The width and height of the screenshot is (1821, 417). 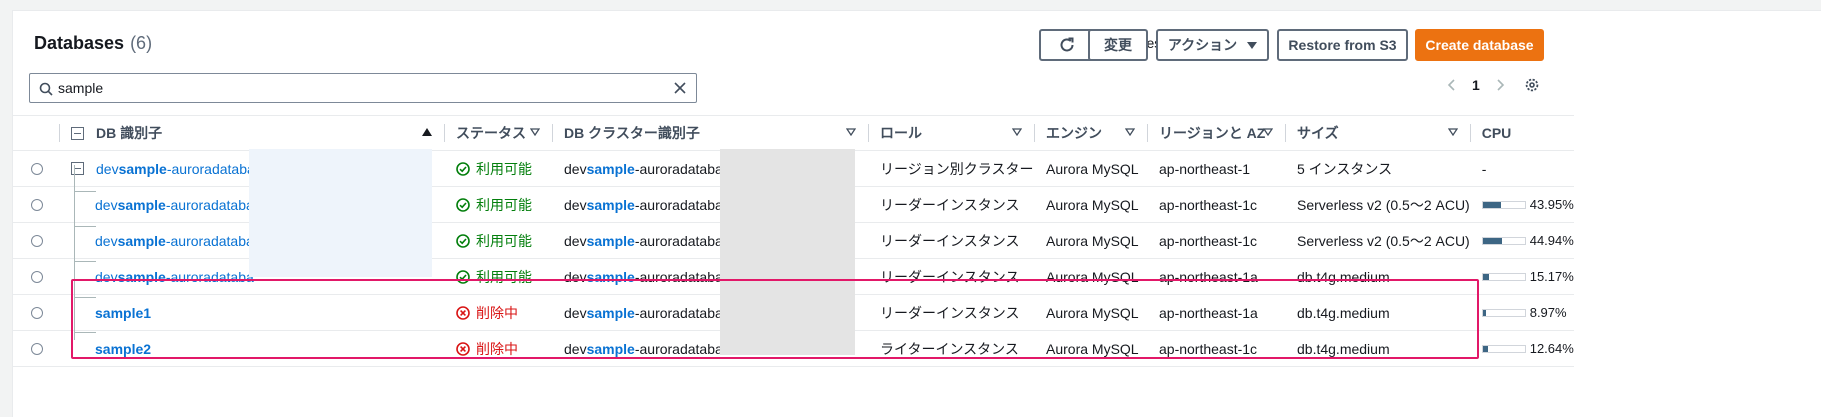 I want to click on column-label-region: リージョンと AZ, so click(x=1212, y=133).